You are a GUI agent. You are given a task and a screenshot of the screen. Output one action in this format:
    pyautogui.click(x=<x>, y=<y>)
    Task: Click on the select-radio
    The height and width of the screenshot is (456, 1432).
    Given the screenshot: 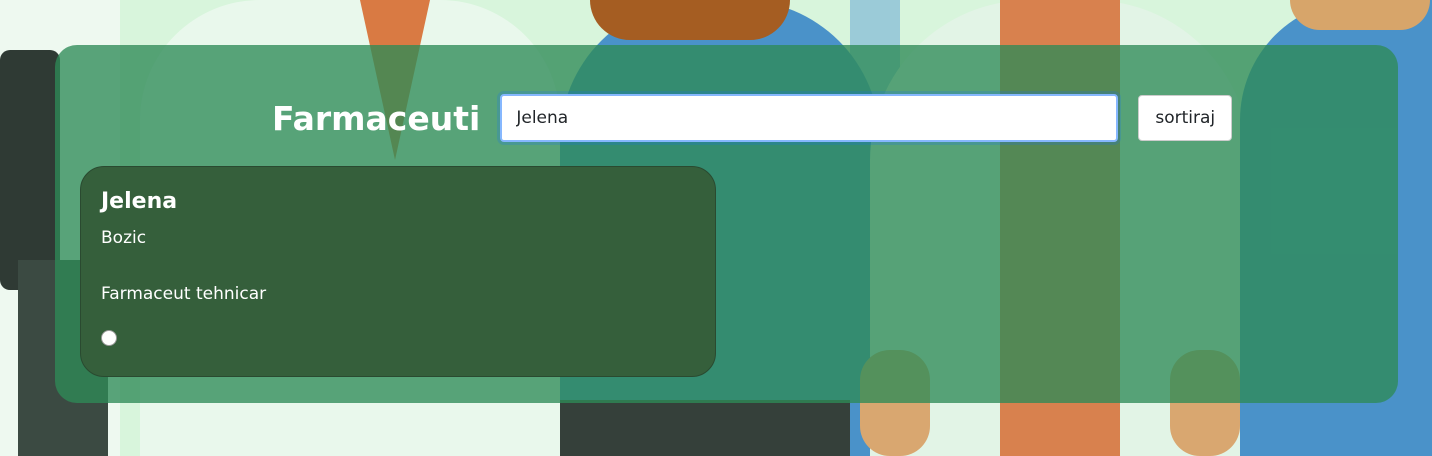 What is the action you would take?
    pyautogui.click(x=109, y=338)
    